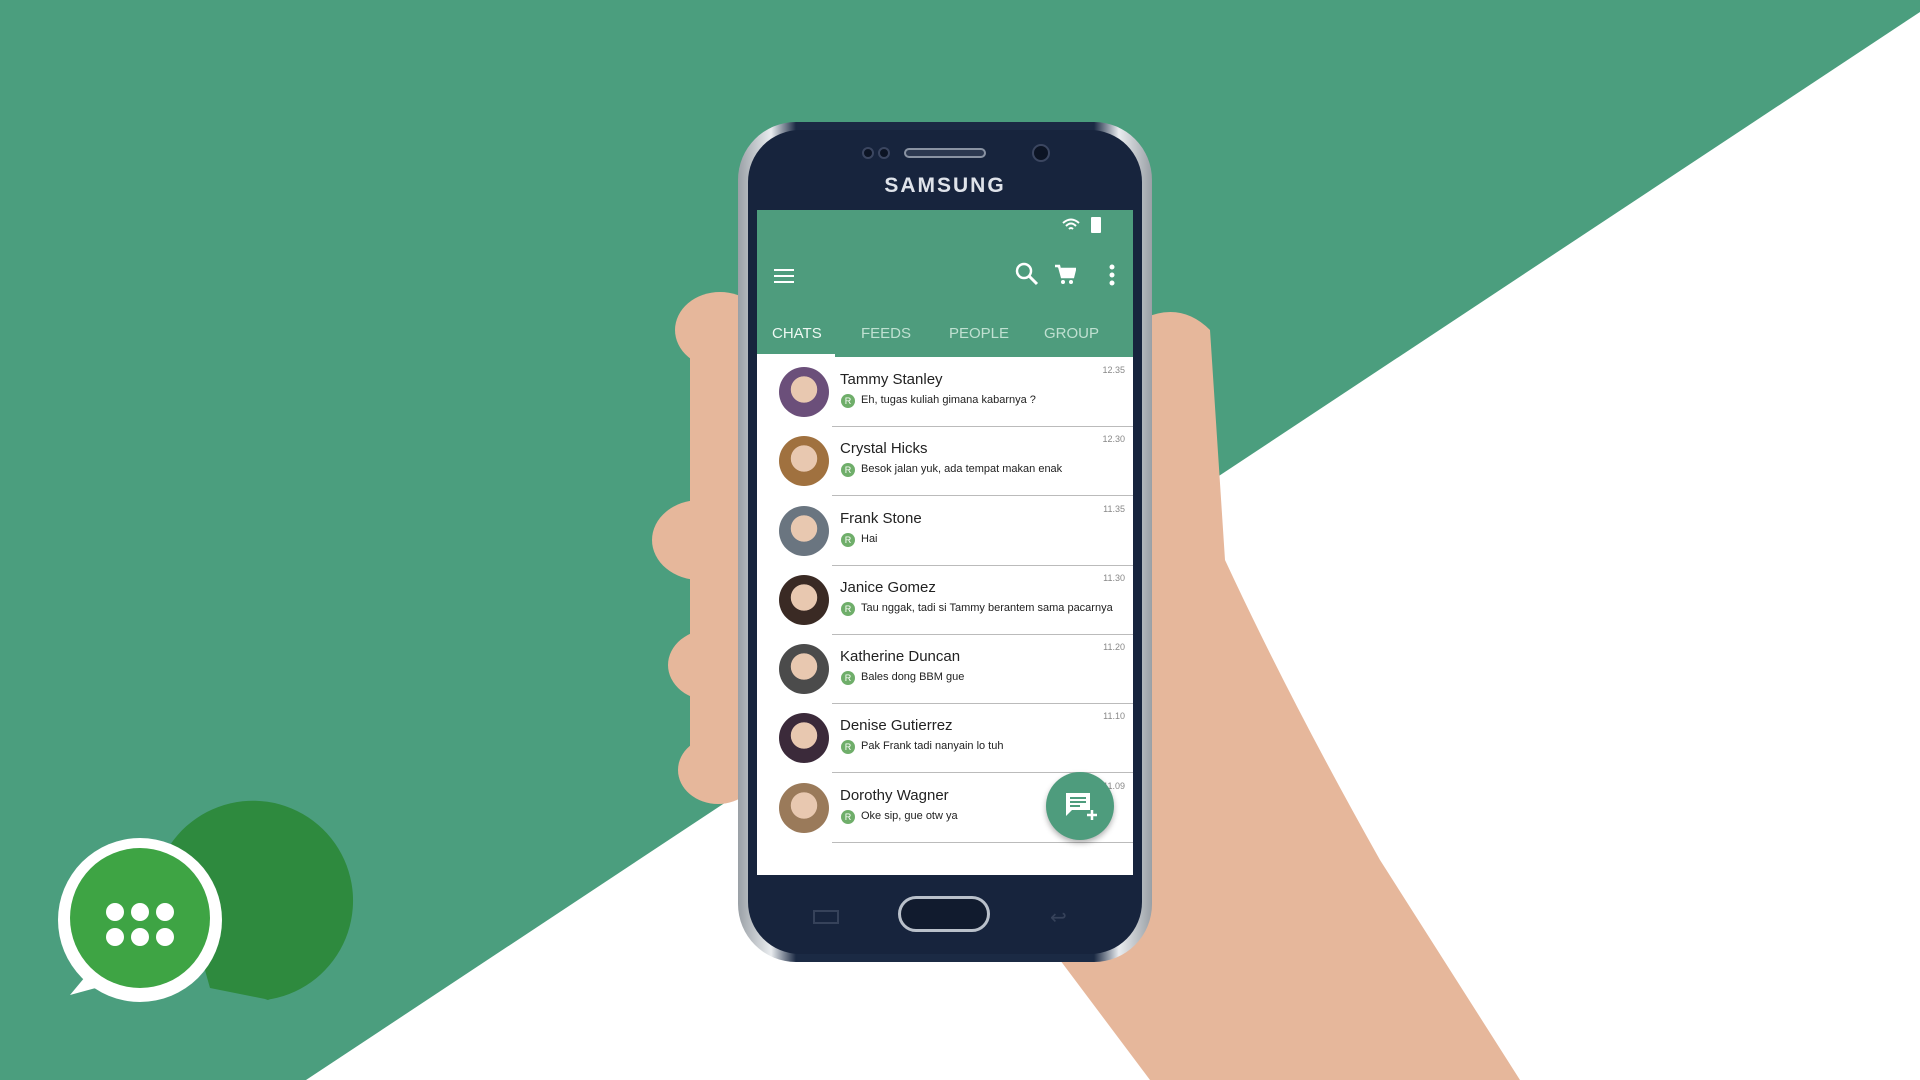 This screenshot has height=1080, width=1920. What do you see at coordinates (1113, 439) in the screenshot?
I see `message-time: 12.30` at bounding box center [1113, 439].